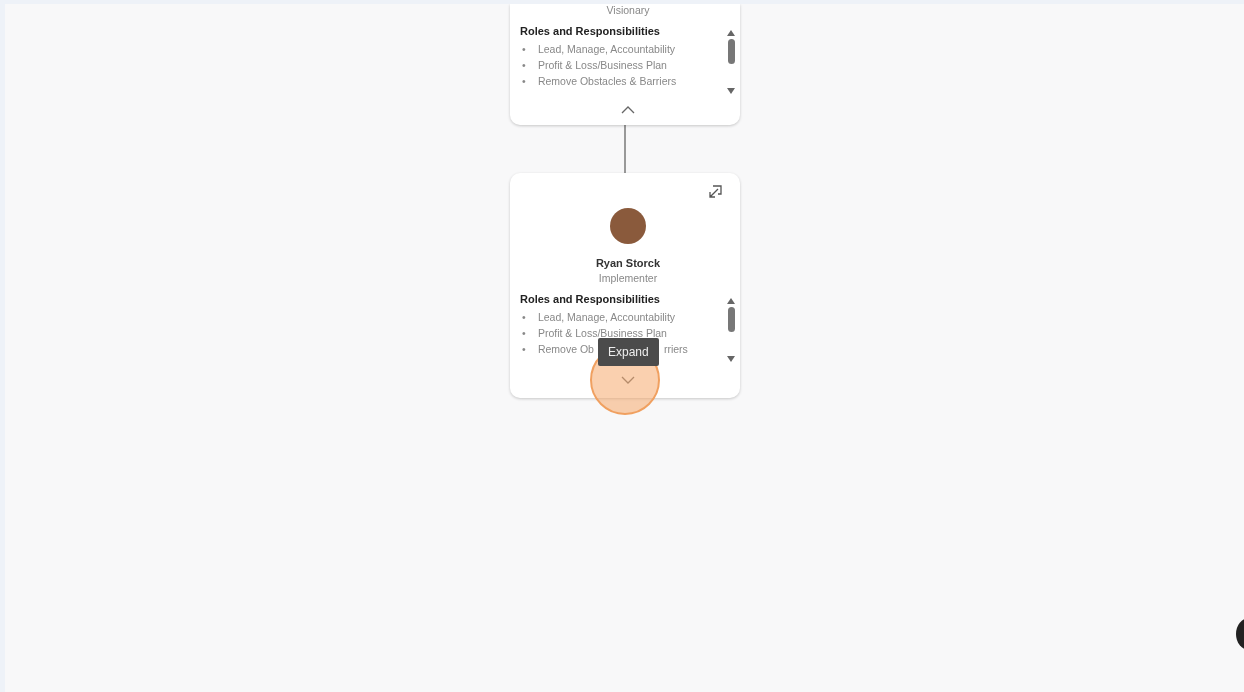 The image size is (1244, 692). What do you see at coordinates (628, 10) in the screenshot?
I see `person-role: Visionary` at bounding box center [628, 10].